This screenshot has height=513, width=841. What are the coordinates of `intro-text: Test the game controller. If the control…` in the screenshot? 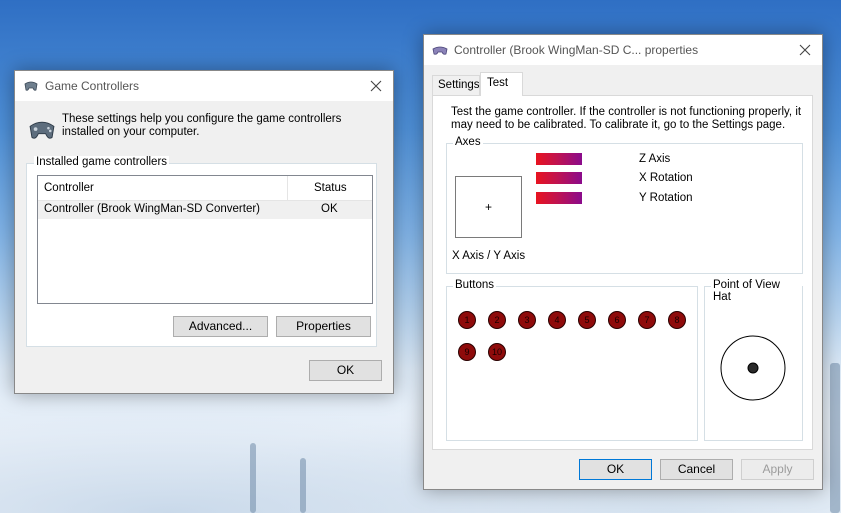 It's located at (626, 118).